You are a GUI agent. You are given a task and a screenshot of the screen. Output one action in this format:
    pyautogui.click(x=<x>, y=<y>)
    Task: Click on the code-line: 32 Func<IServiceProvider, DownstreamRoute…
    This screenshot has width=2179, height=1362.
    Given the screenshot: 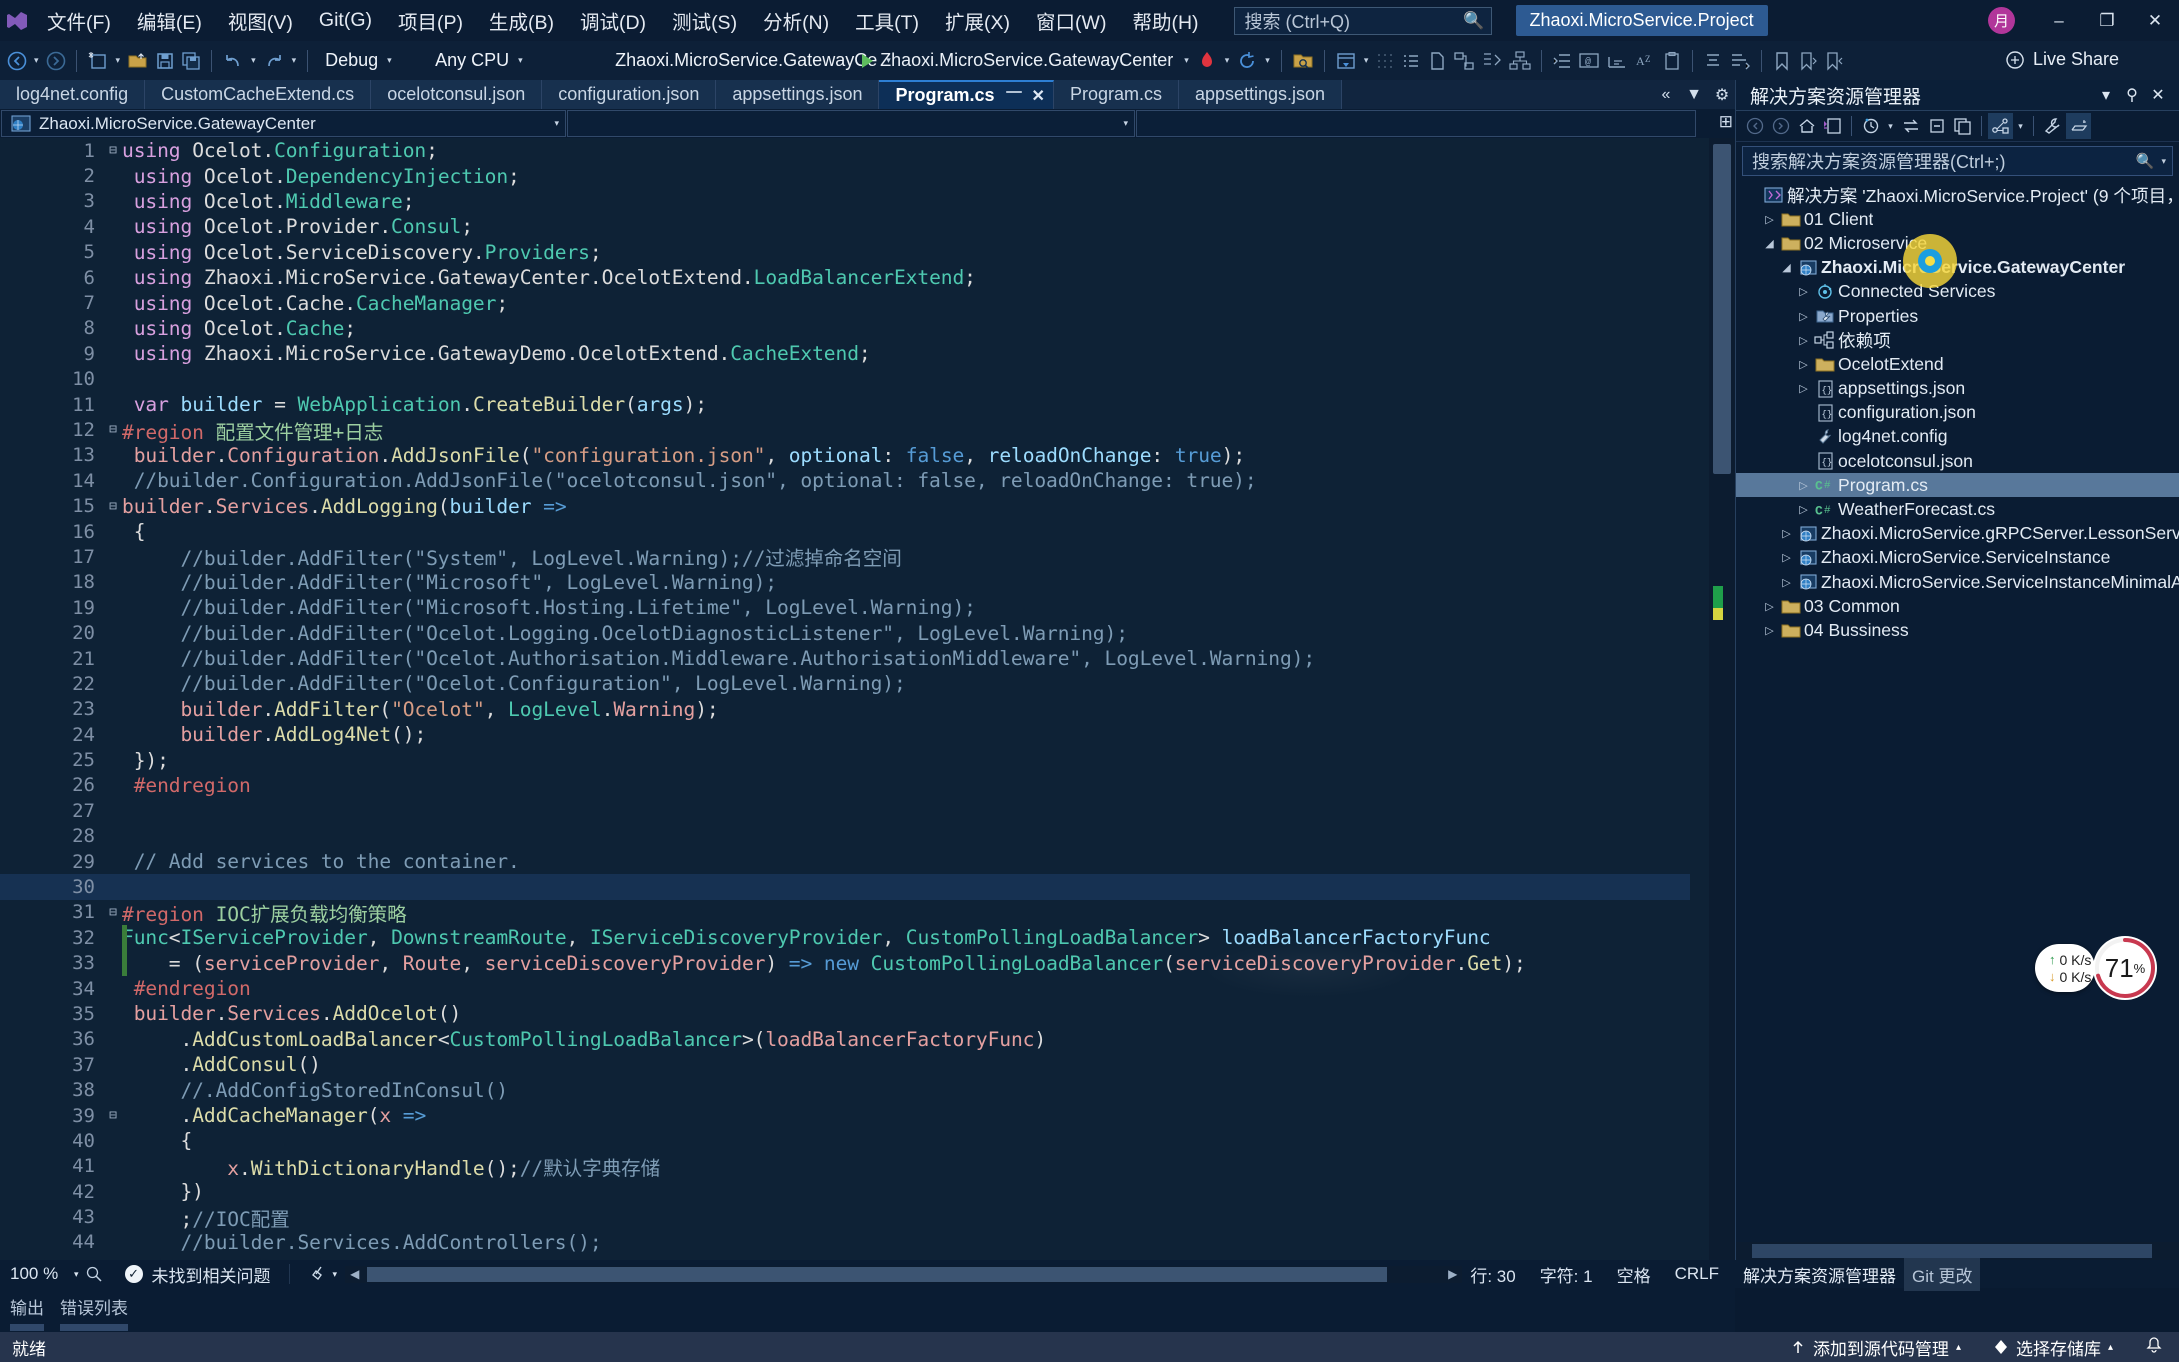 What is the action you would take?
    pyautogui.click(x=845, y=938)
    